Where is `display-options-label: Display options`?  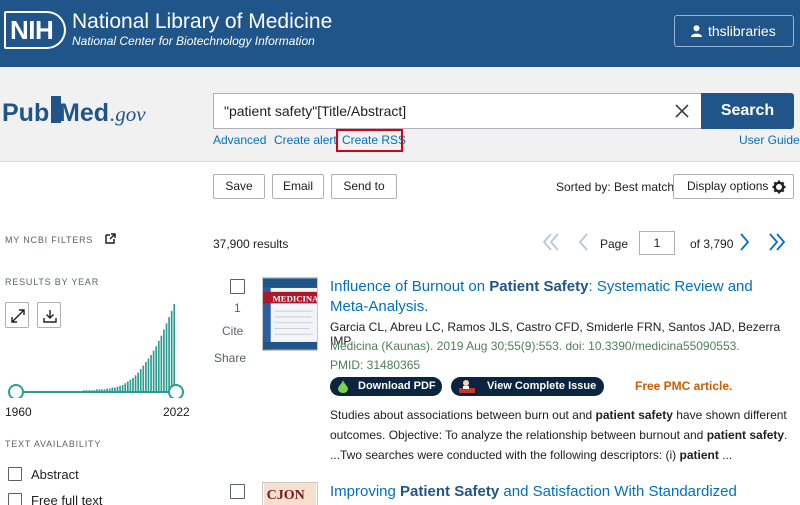 display-options-label: Display options is located at coordinates (728, 186).